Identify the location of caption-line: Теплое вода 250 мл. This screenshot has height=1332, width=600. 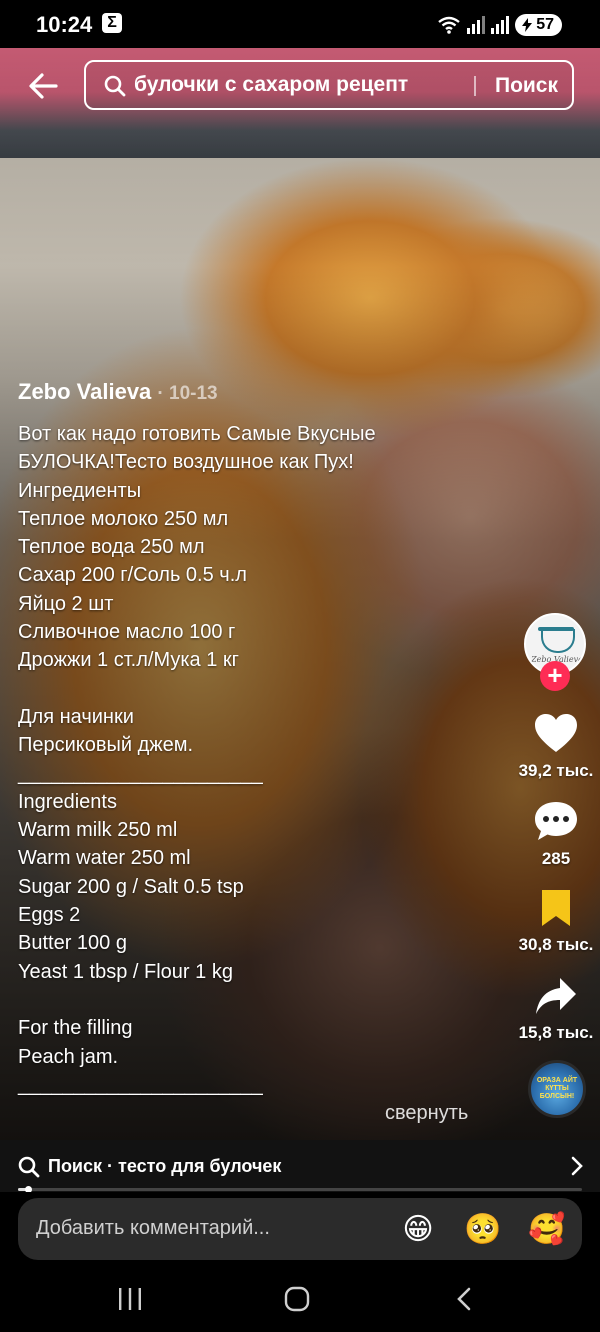
(111, 547).